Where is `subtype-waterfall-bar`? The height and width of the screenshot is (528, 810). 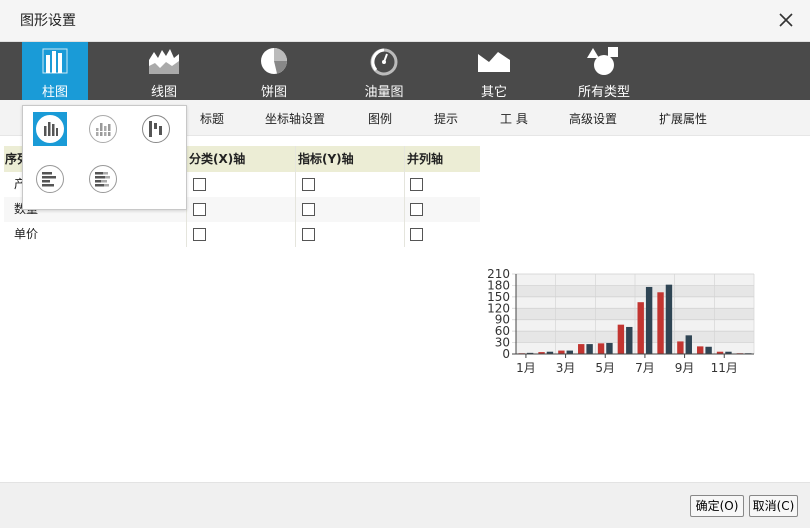
subtype-waterfall-bar is located at coordinates (156, 129).